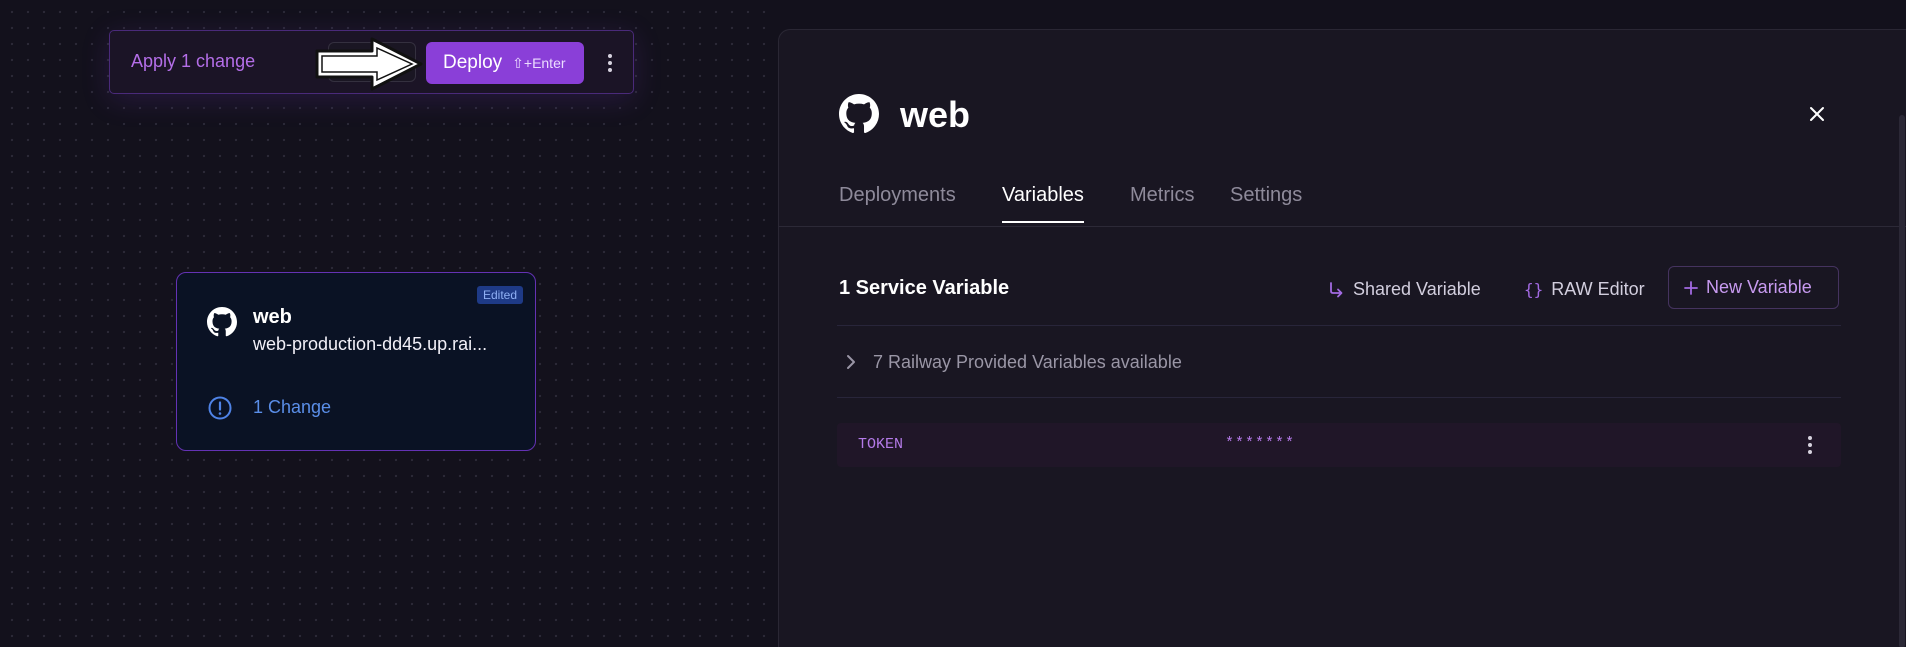 The width and height of the screenshot is (1906, 647). I want to click on raw-editor-button: {} RAW Editor, so click(1584, 289).